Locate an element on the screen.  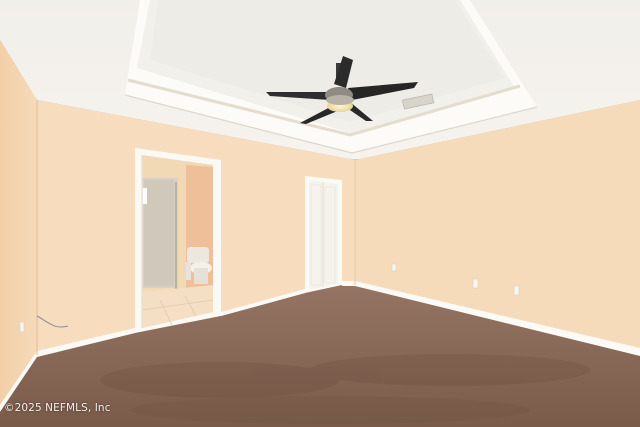
bathroom-doorway is located at coordinates (178, 240).